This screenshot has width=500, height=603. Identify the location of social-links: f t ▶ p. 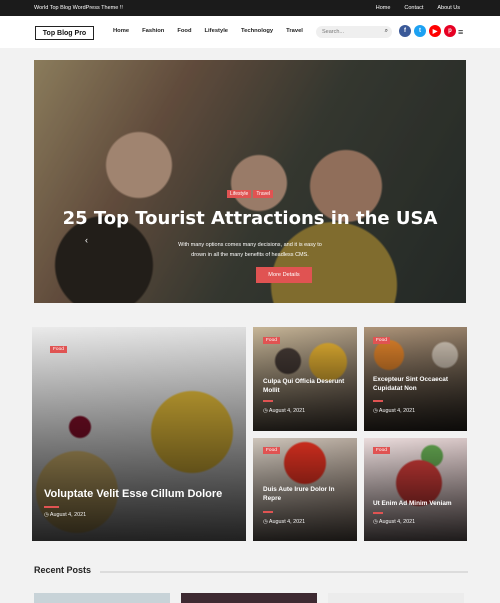
(427, 31).